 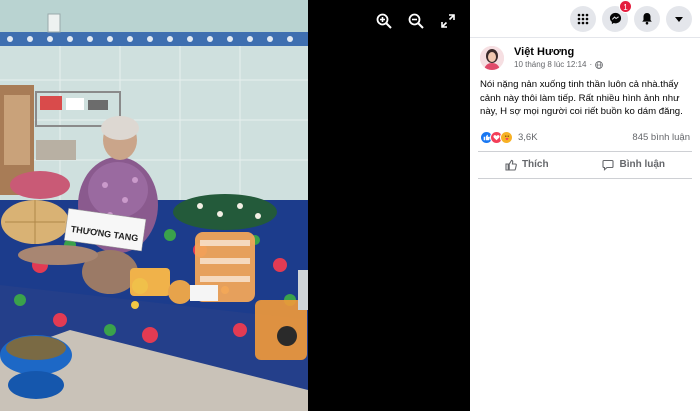 What do you see at coordinates (448, 21) in the screenshot?
I see `fullscreen-icon` at bounding box center [448, 21].